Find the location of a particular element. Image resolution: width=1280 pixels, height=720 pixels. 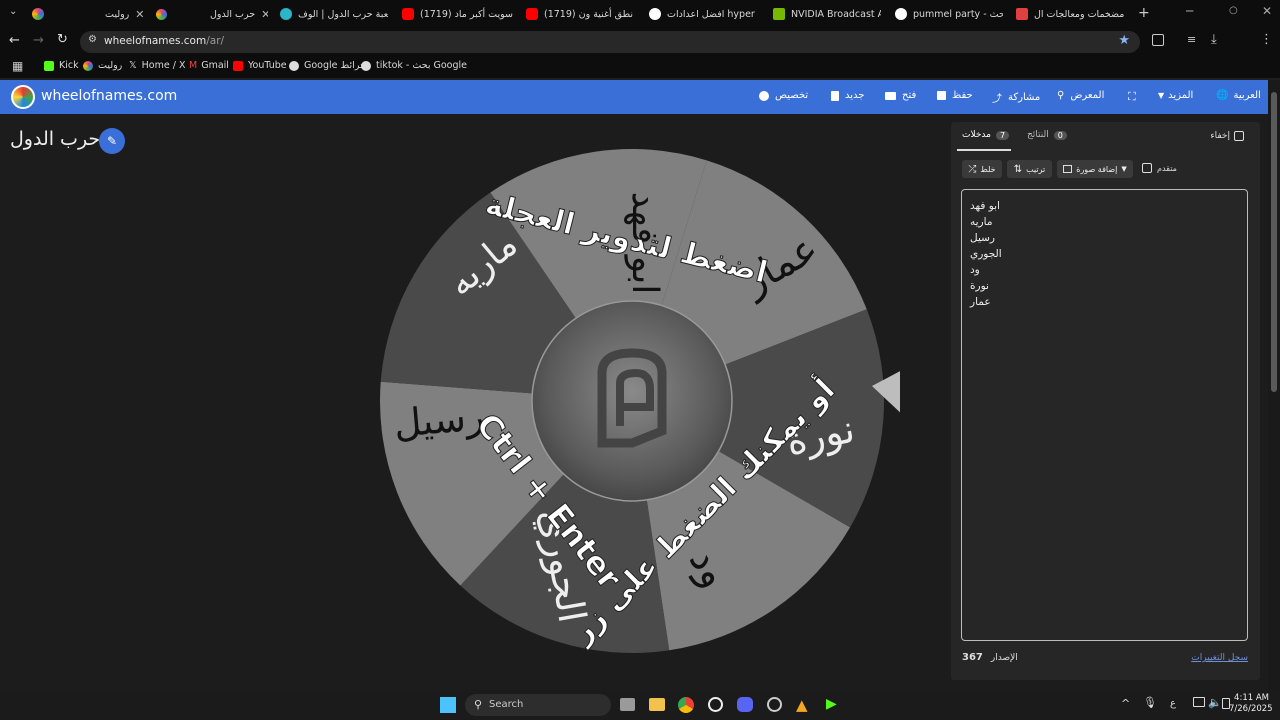

share-button: ⤴ مشاركة is located at coordinates (1016, 97).